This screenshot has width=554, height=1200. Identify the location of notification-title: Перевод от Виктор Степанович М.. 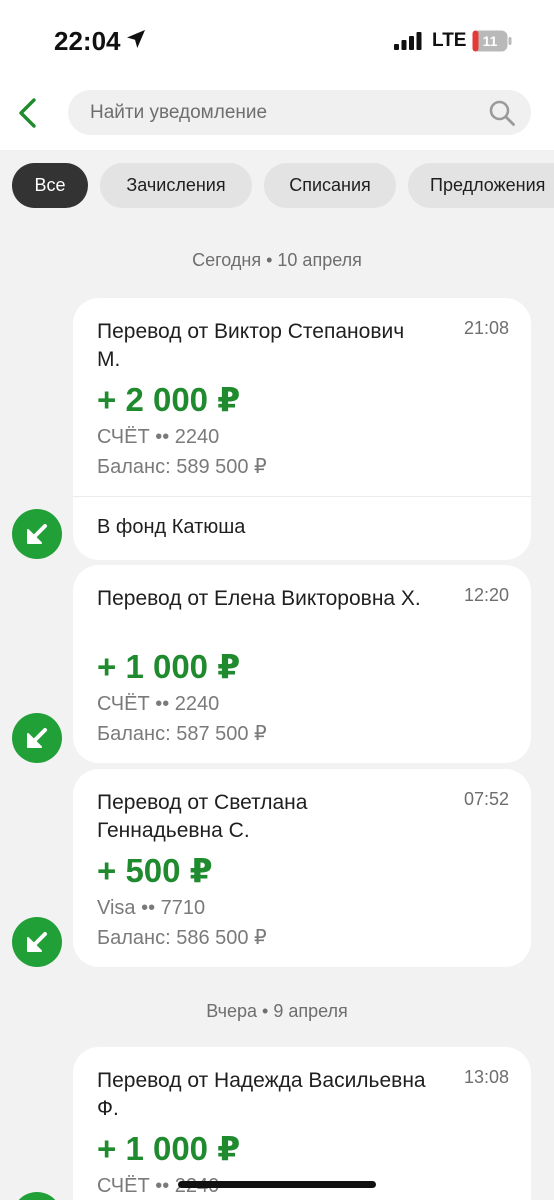
(251, 345).